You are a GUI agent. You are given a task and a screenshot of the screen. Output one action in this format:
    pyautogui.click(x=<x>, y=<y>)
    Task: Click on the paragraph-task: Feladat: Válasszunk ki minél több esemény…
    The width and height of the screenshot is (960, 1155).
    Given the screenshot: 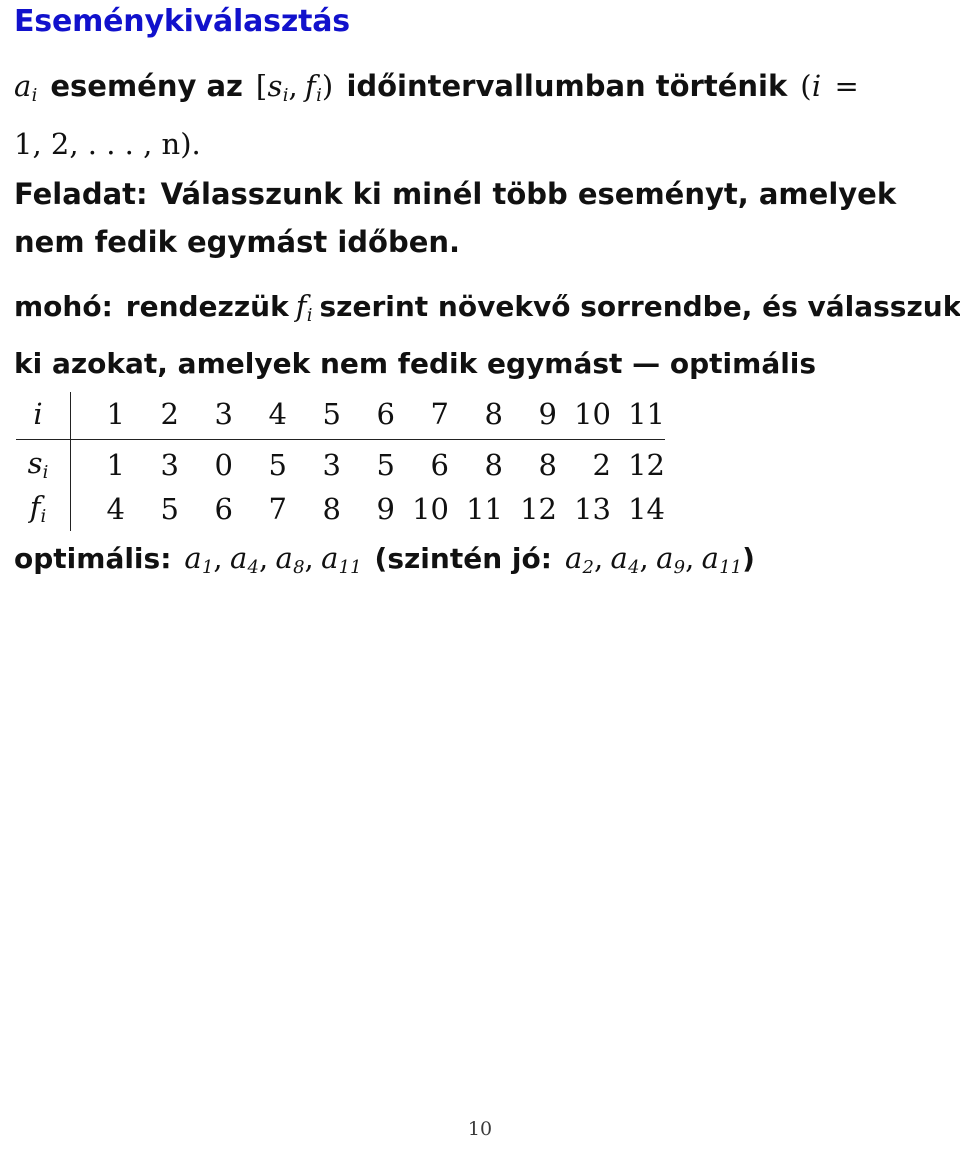 What is the action you would take?
    pyautogui.click(x=455, y=218)
    